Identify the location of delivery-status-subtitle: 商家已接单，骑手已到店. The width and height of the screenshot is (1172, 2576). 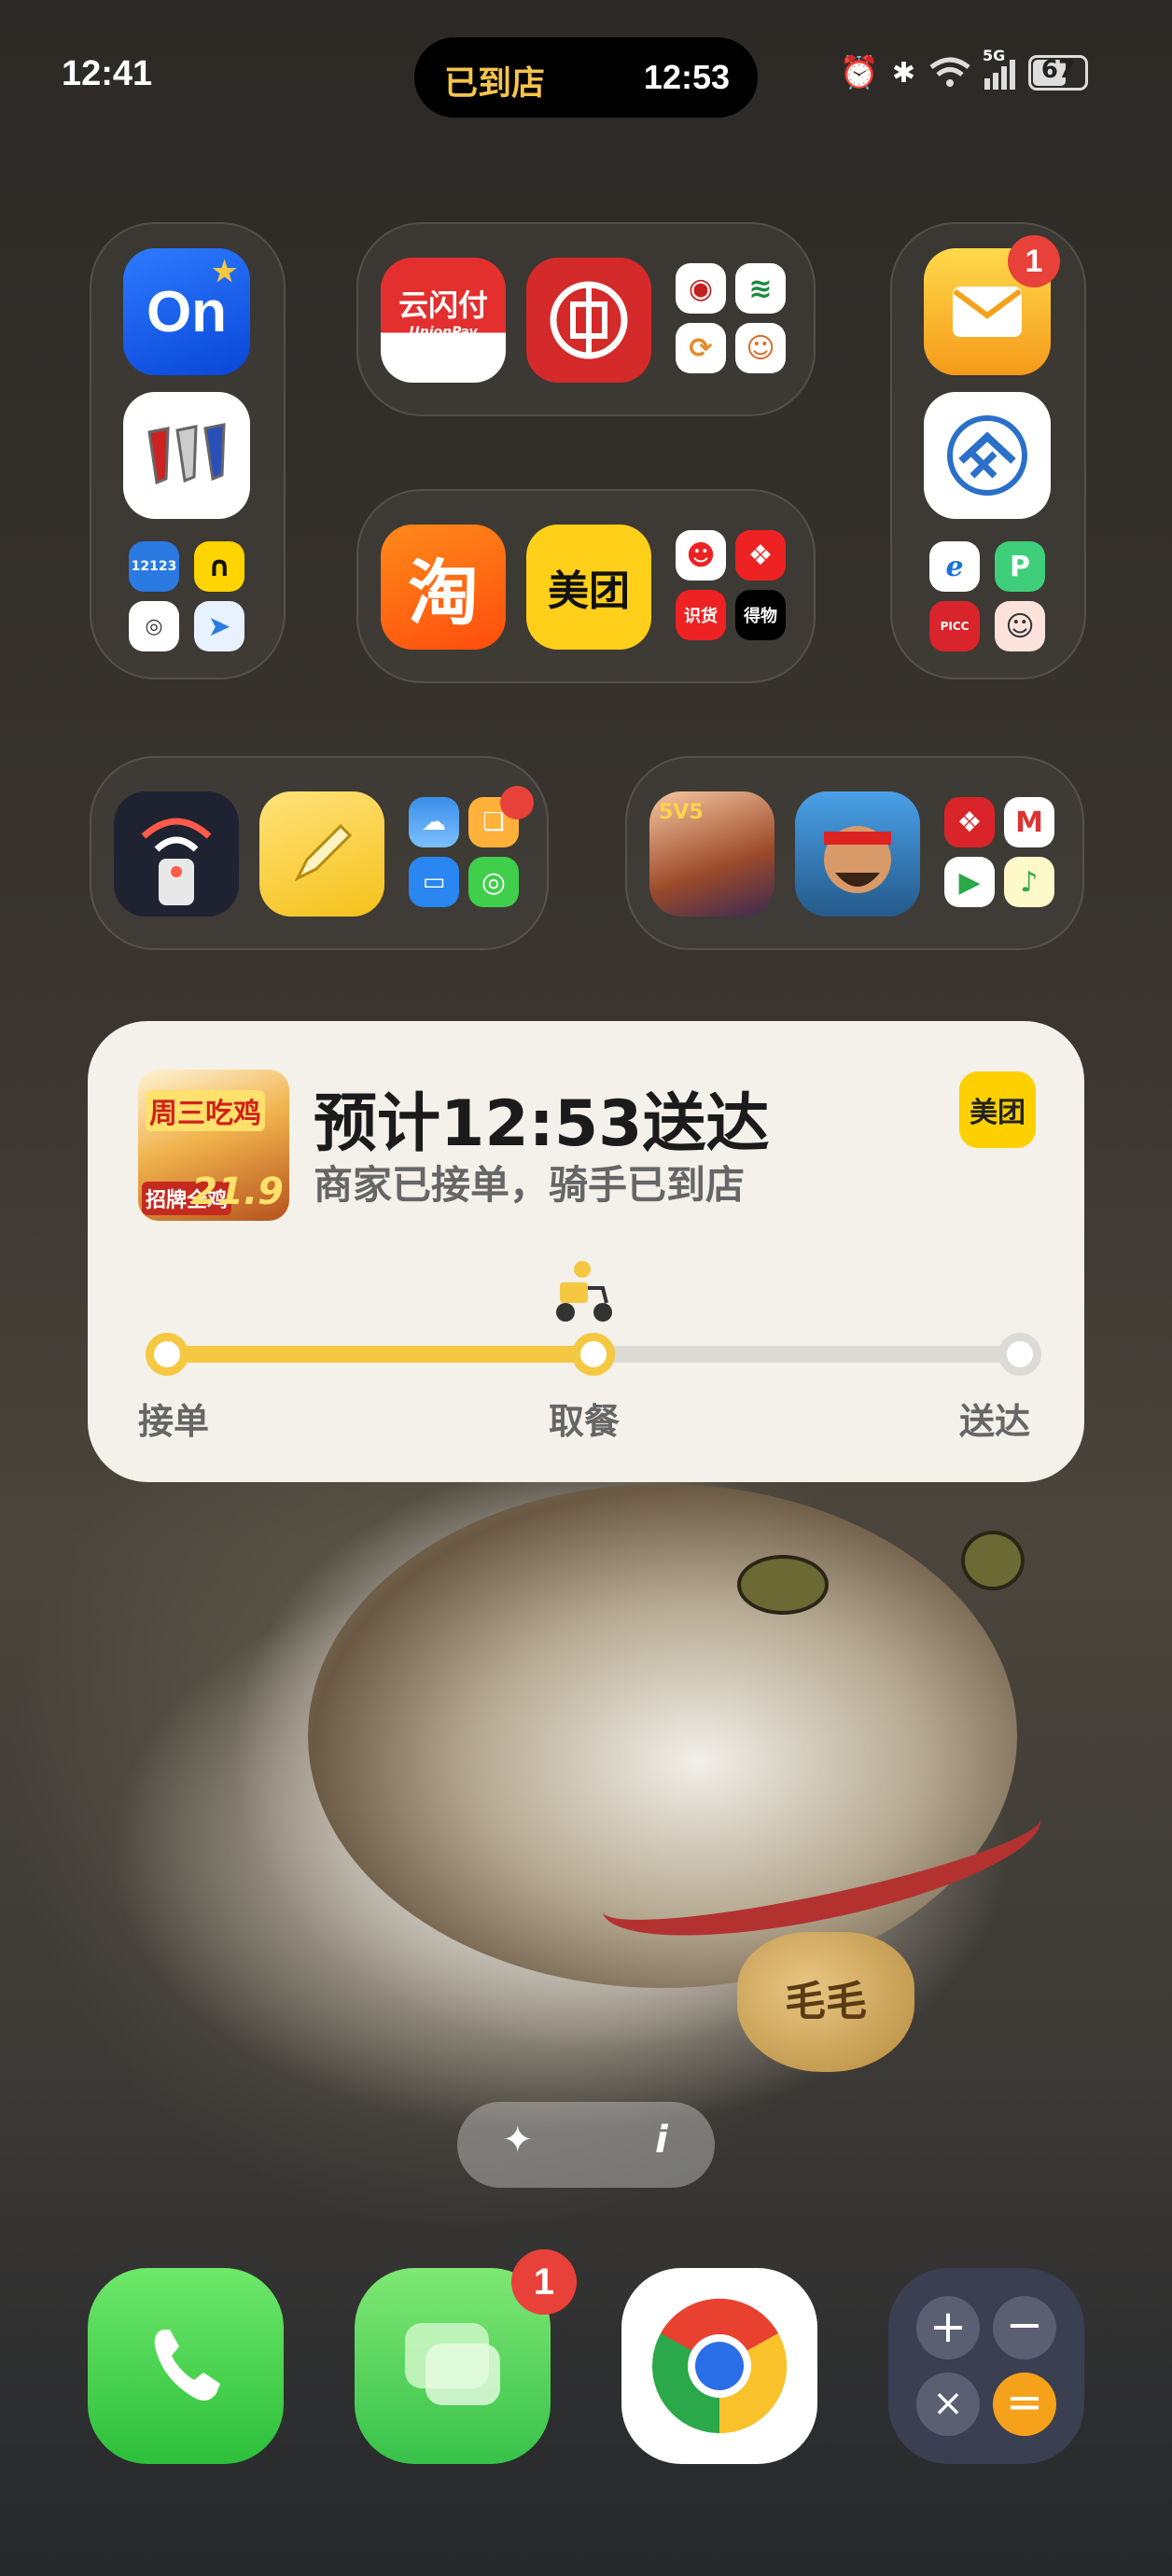
(530, 1185).